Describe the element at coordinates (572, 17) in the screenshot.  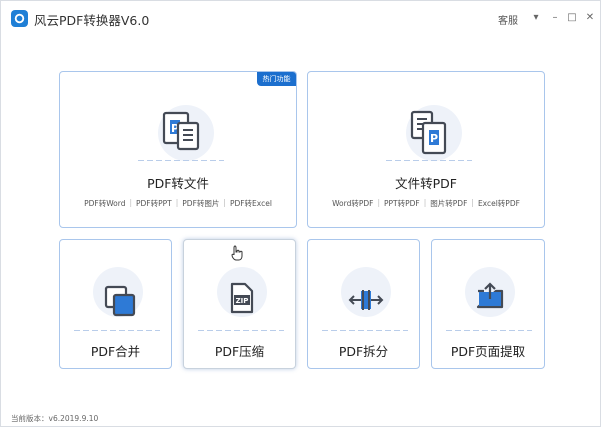
I see `maximize-button: □` at that location.